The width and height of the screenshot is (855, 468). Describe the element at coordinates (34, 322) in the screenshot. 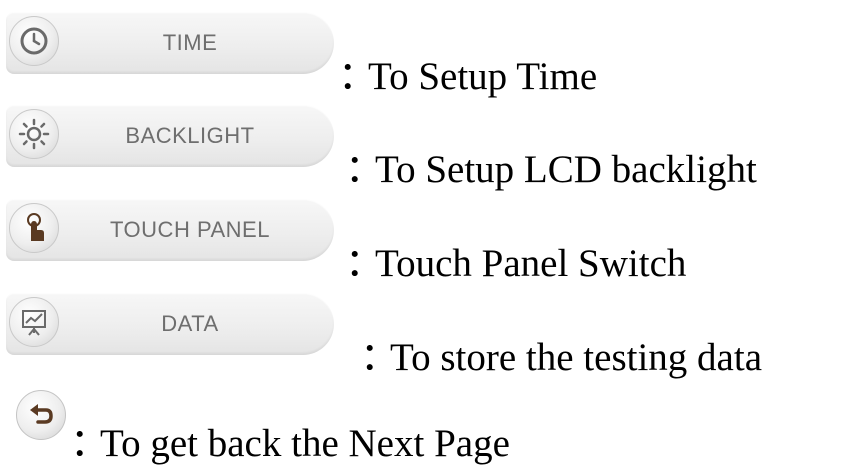

I see `chart-board-icon` at that location.